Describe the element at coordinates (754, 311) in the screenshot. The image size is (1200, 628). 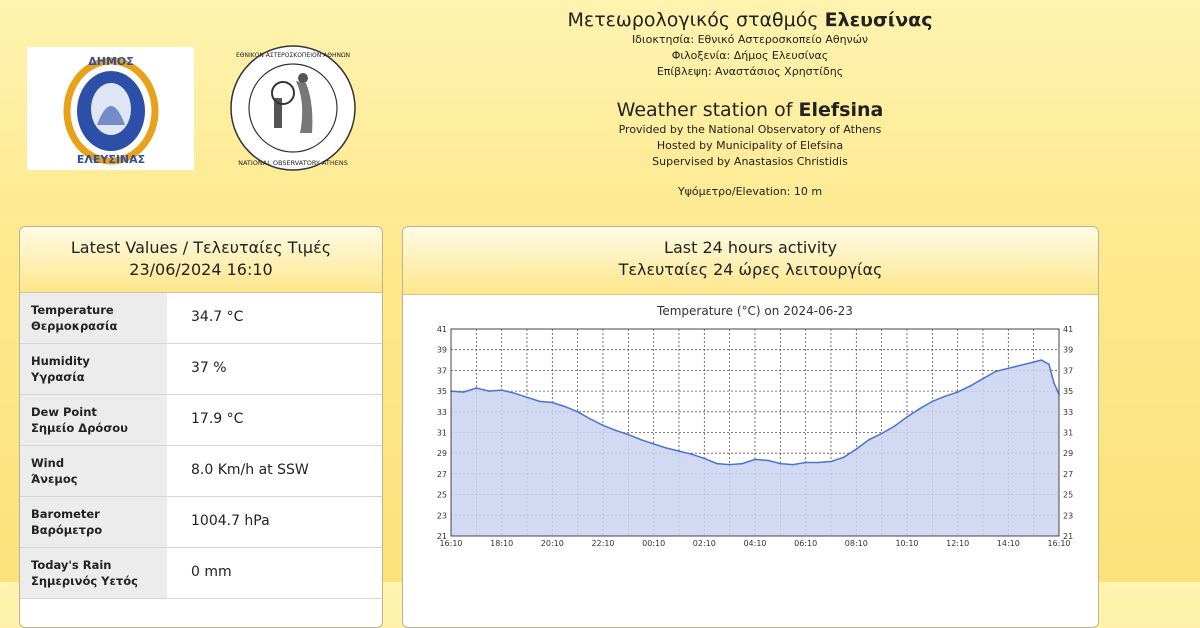
I see `chart-title: Temperature (°C) on 2024-06-23` at that location.